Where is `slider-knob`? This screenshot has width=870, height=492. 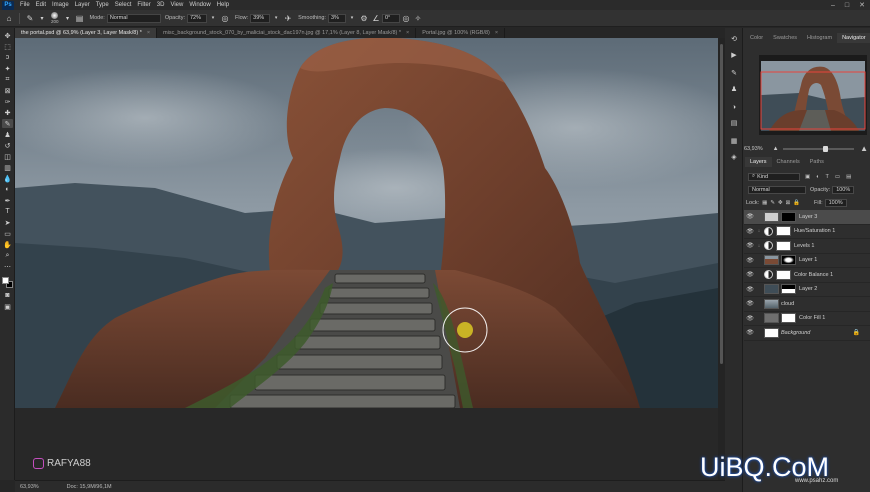
slider-knob is located at coordinates (825, 148).